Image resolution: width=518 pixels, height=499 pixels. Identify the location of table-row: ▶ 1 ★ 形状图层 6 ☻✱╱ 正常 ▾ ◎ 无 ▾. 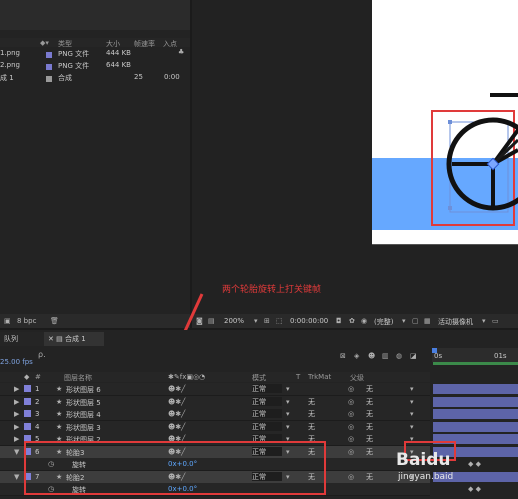
(215, 389).